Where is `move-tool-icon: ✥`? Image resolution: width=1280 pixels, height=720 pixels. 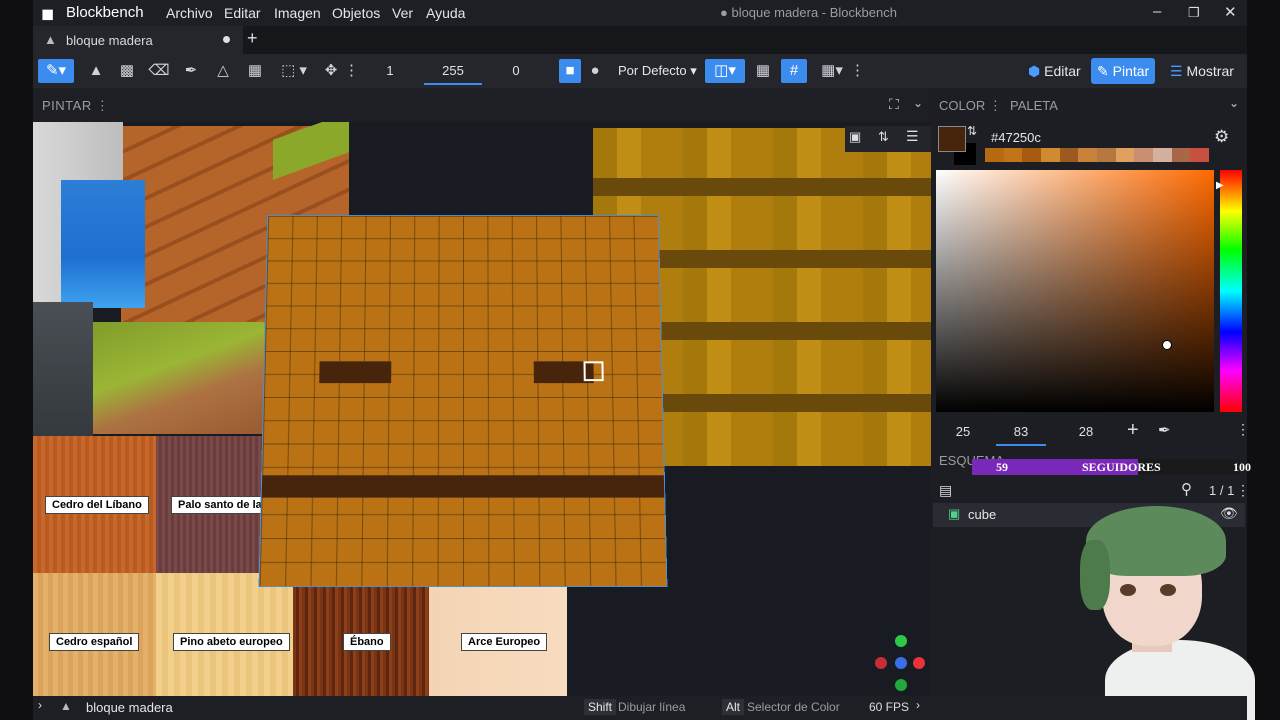
move-tool-icon: ✥ is located at coordinates (331, 71).